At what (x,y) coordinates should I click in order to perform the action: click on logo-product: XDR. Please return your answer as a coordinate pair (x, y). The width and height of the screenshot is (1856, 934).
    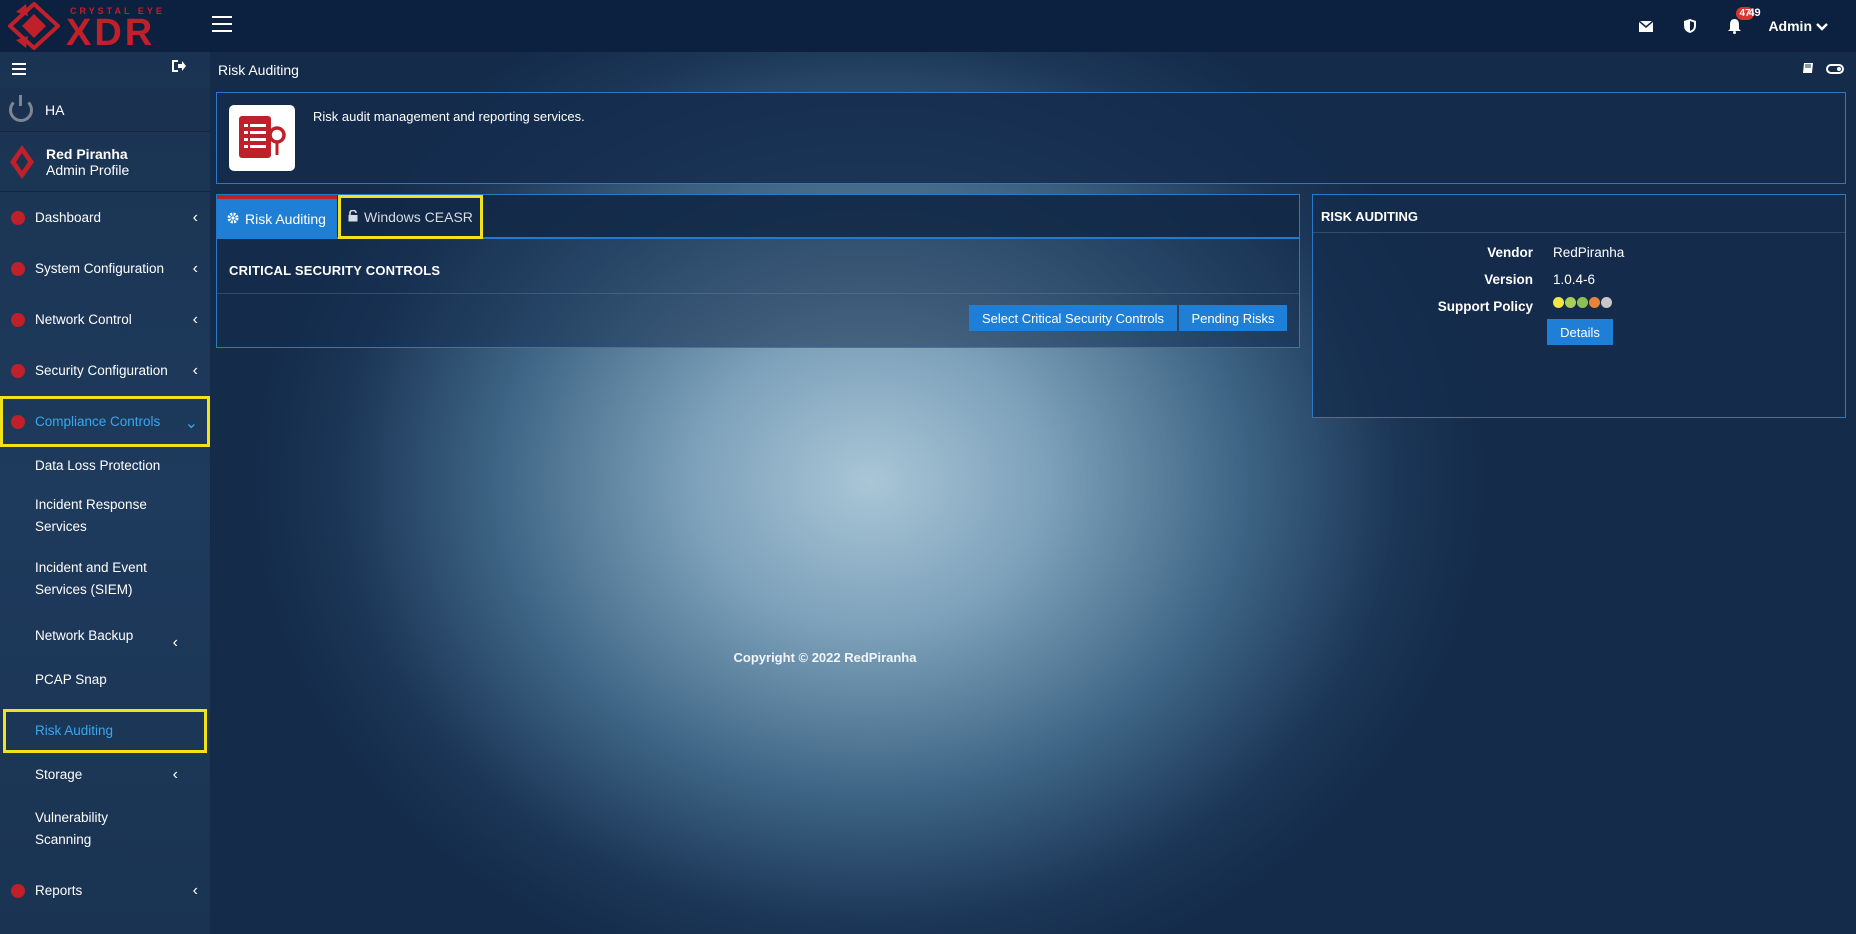
    Looking at the image, I should click on (111, 33).